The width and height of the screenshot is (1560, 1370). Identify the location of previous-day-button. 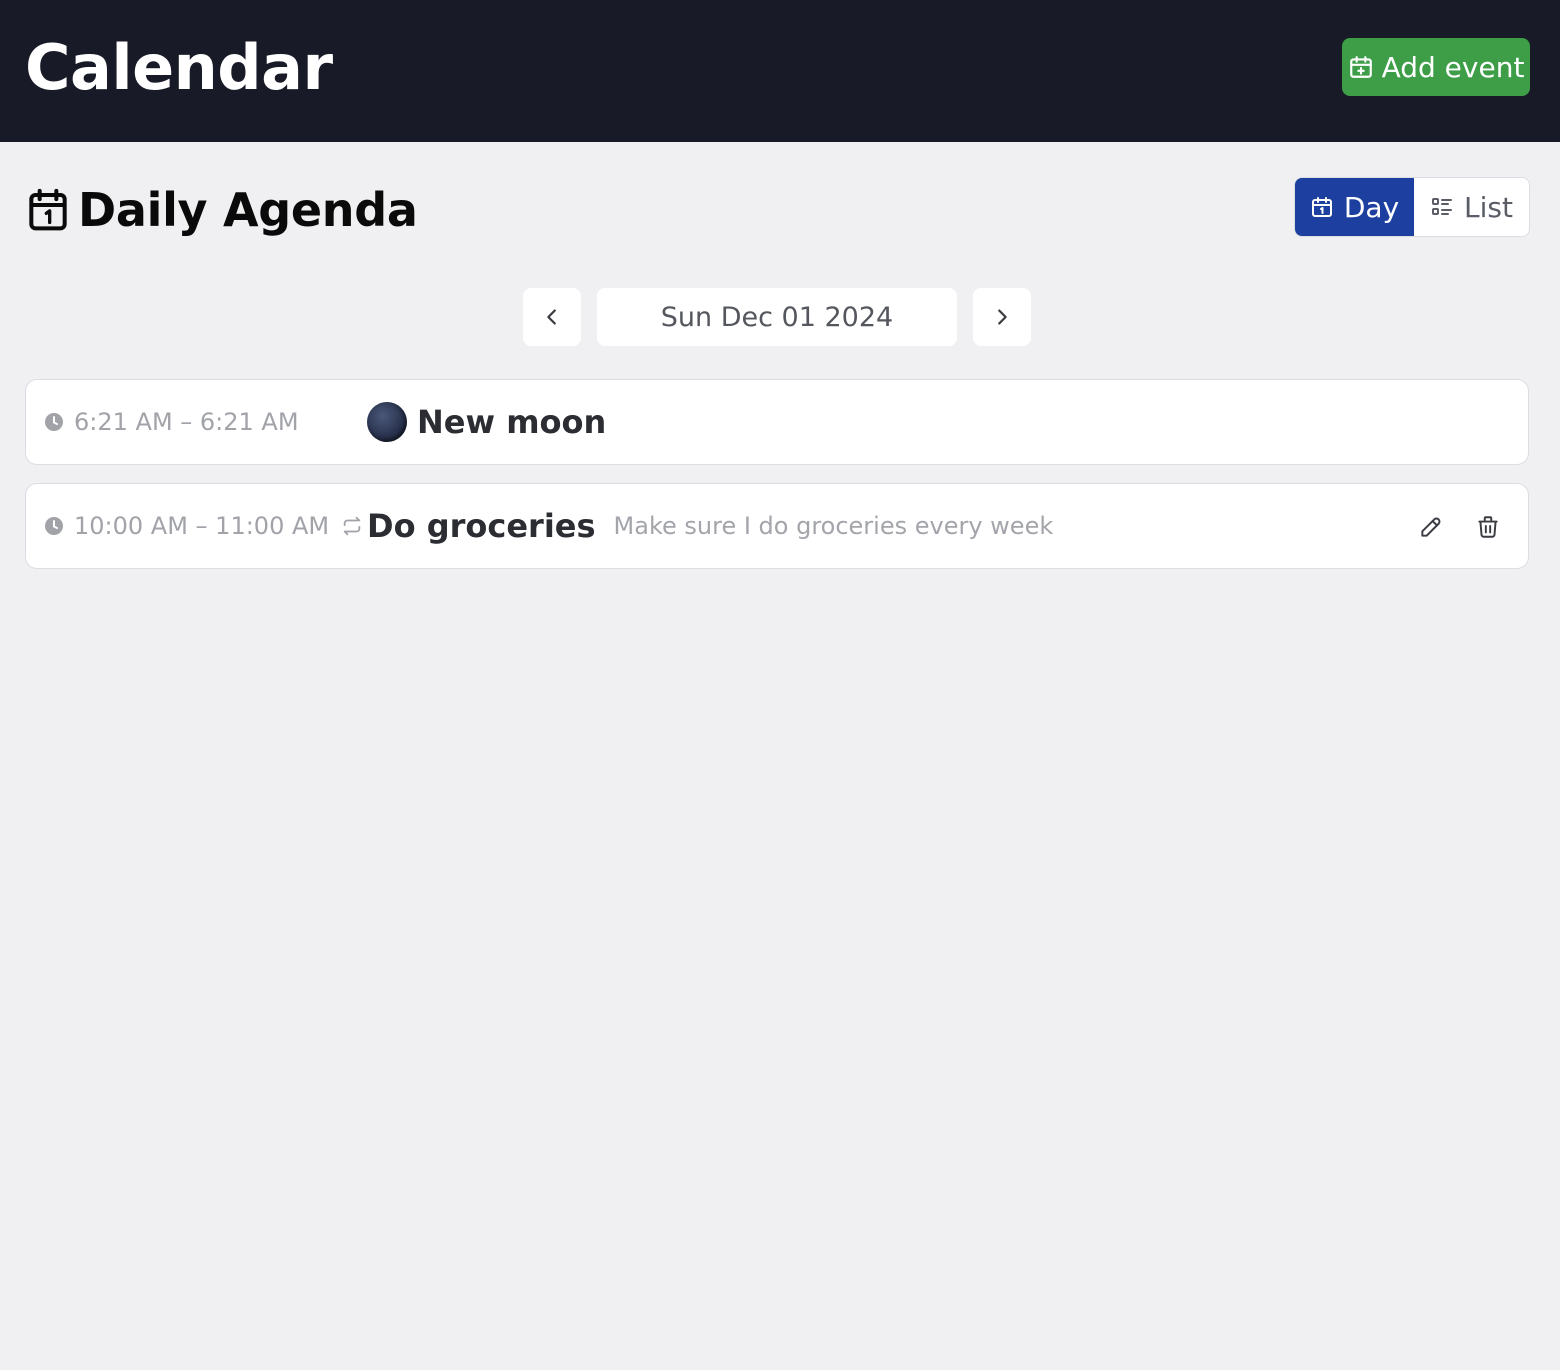
(552, 317).